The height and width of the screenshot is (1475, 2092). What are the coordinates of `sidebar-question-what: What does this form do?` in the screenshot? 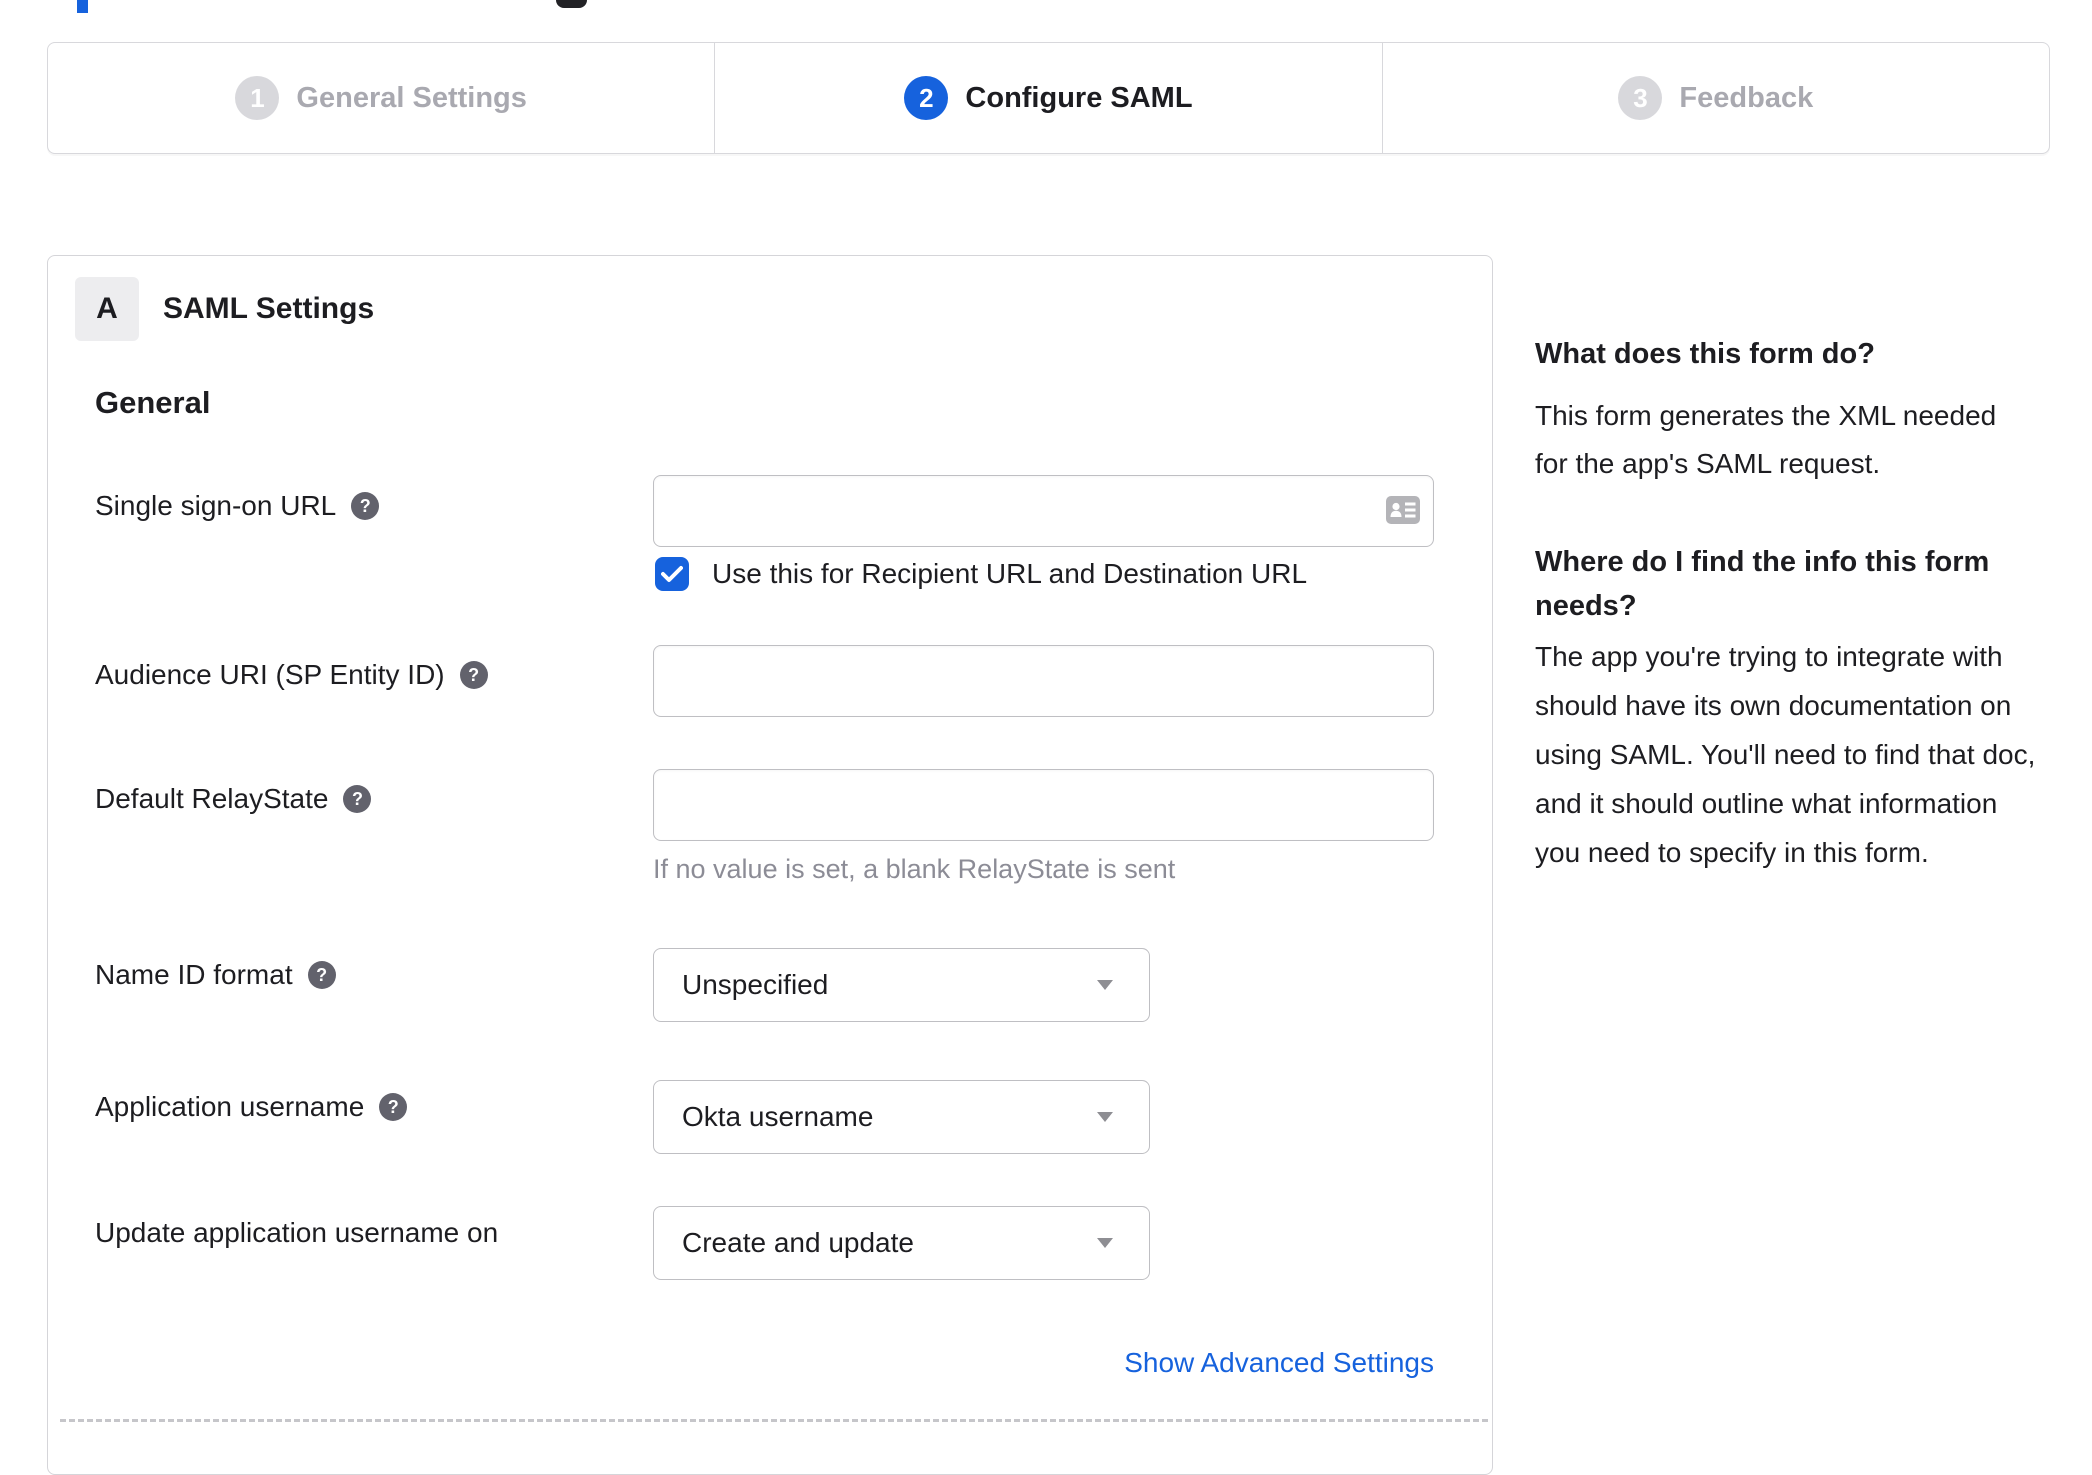 It's located at (1705, 354).